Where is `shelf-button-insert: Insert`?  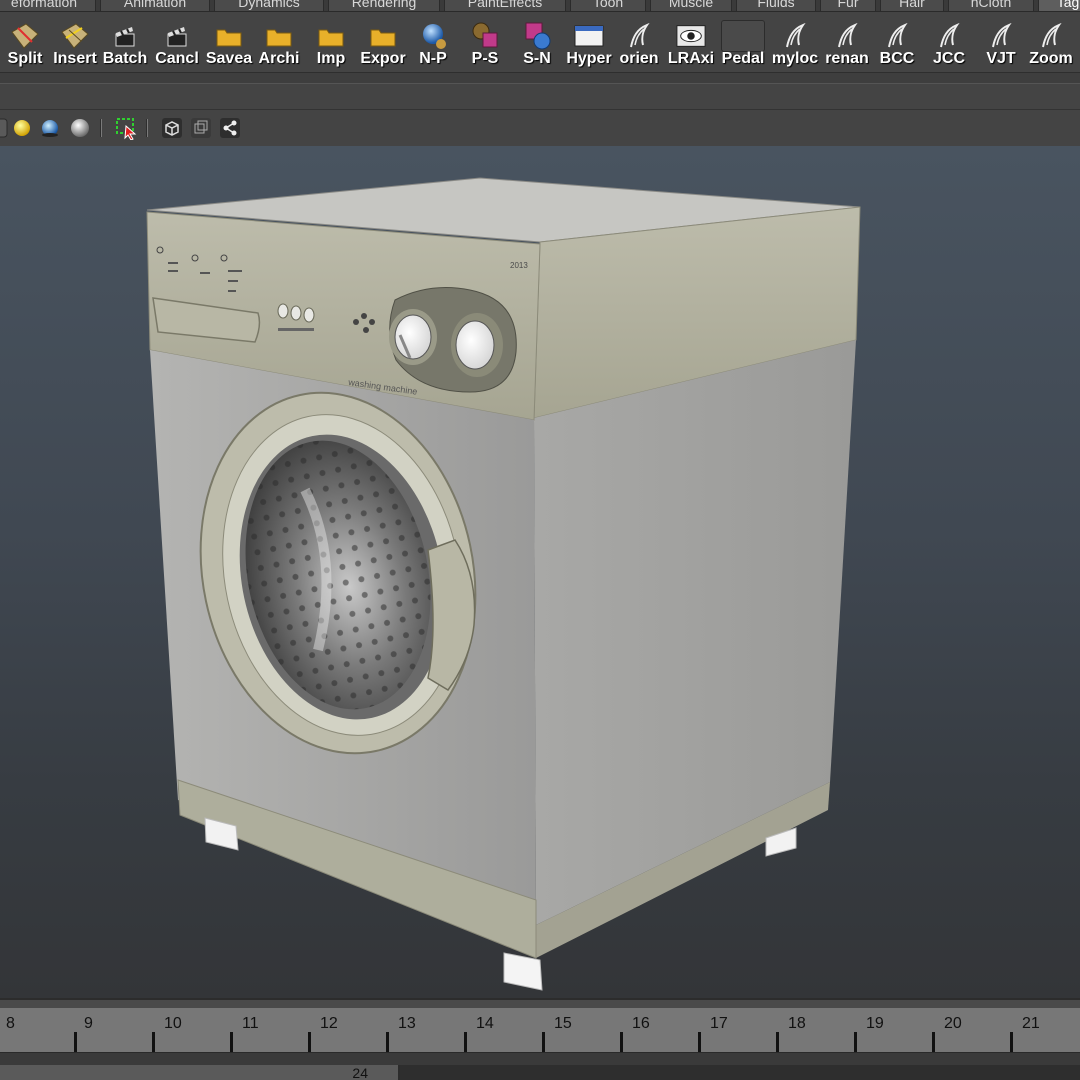
shelf-button-insert: Insert is located at coordinates (75, 44).